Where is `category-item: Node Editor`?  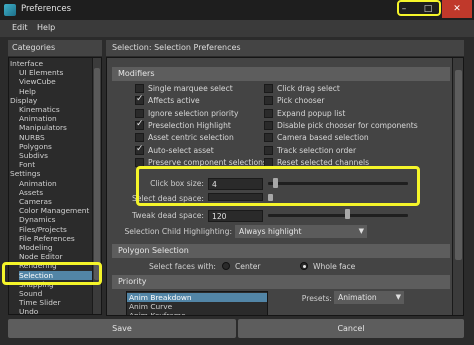 category-item: Node Editor is located at coordinates (56, 256).